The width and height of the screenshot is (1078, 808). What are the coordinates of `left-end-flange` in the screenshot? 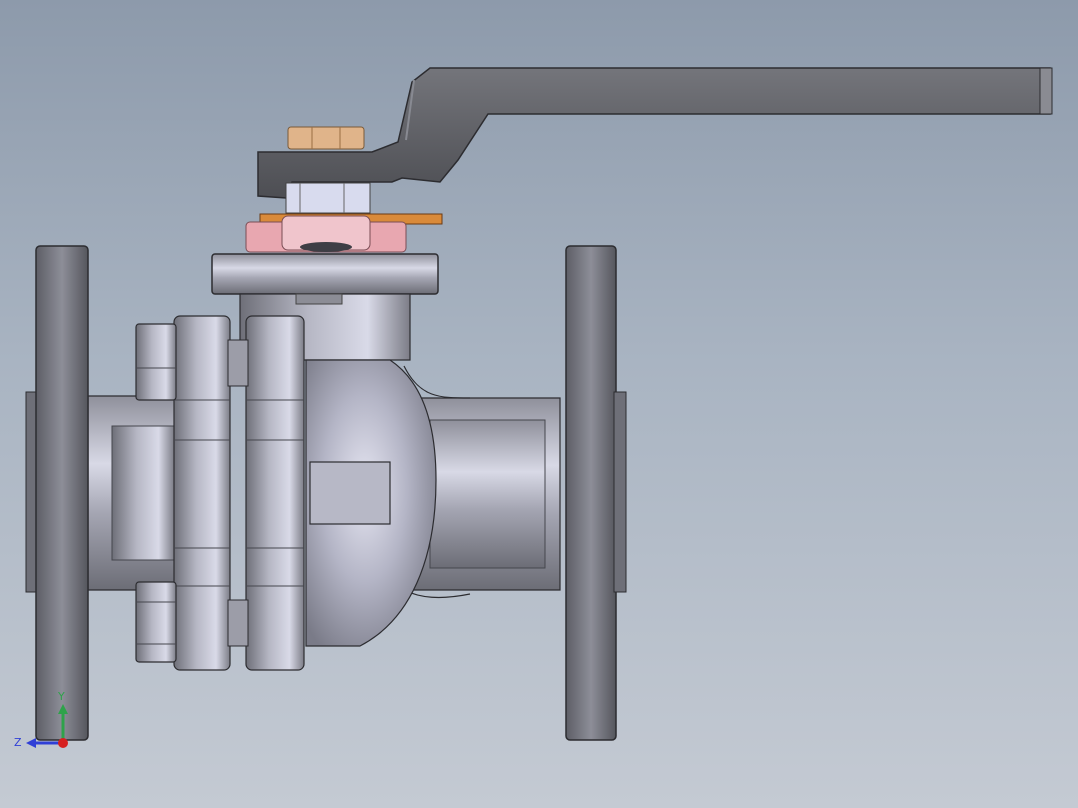 It's located at (57, 493).